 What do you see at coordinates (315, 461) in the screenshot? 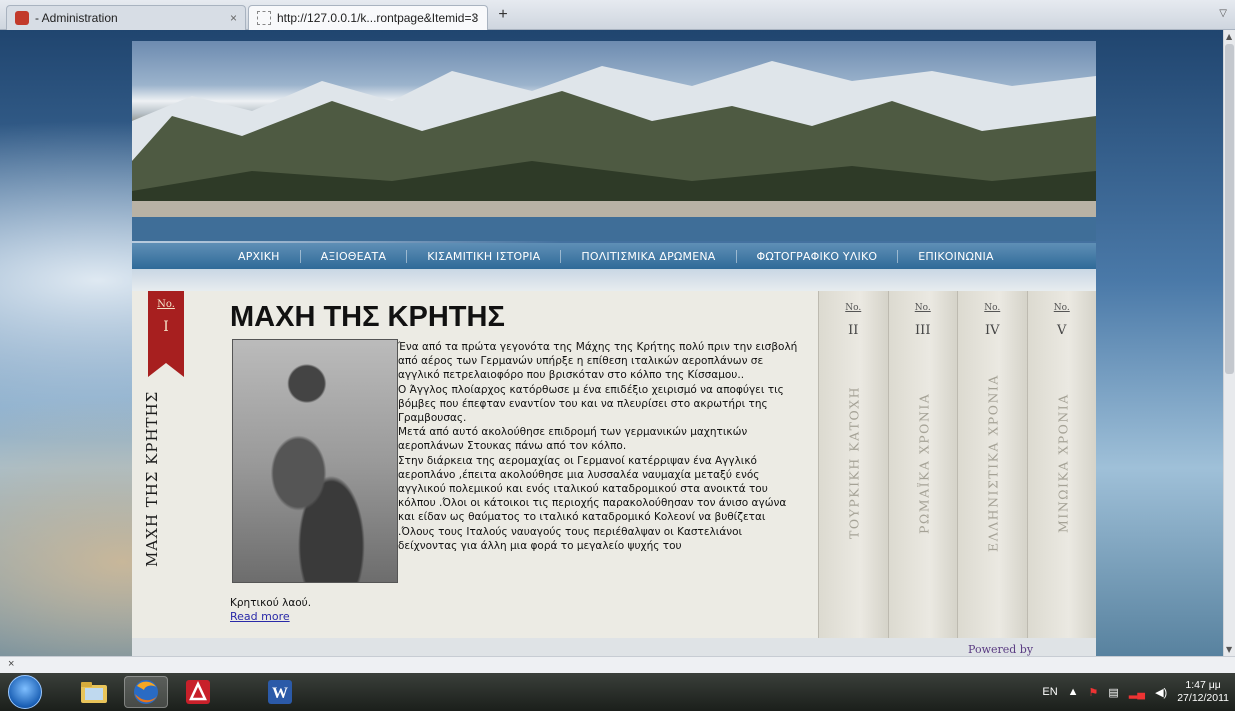
I see `article-illustration` at bounding box center [315, 461].